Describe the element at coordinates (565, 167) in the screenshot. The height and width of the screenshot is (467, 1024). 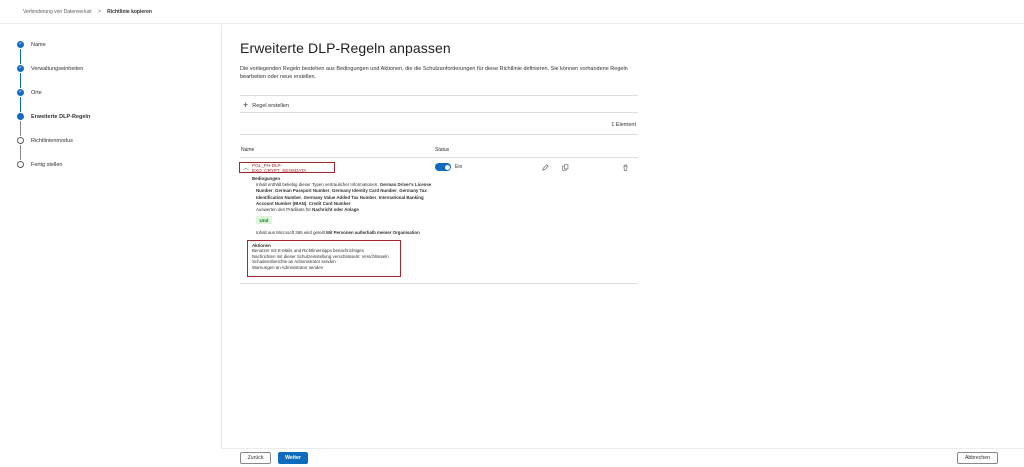
I see `copy-icon` at that location.